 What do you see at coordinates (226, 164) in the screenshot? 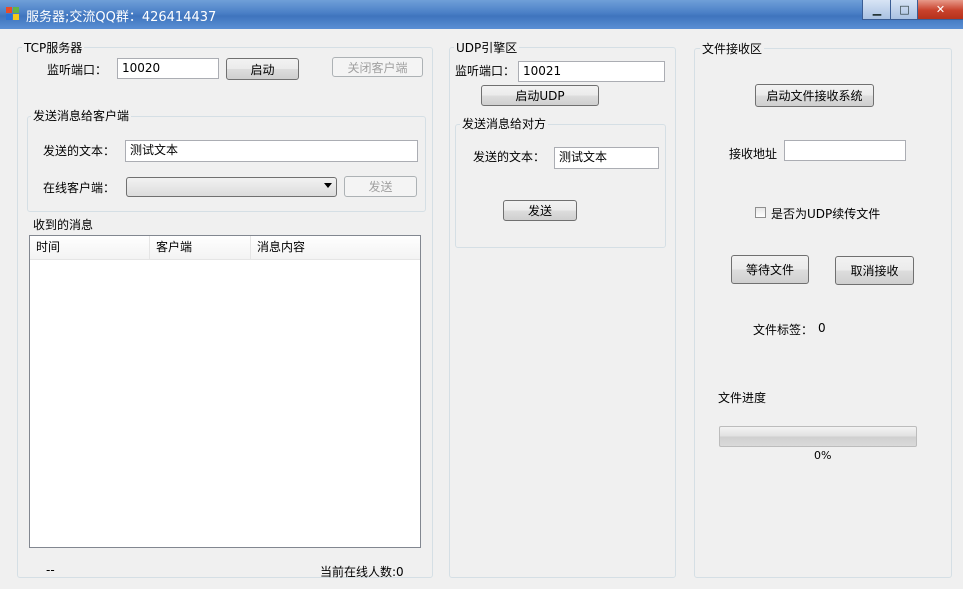
I see `send-to-client-group` at bounding box center [226, 164].